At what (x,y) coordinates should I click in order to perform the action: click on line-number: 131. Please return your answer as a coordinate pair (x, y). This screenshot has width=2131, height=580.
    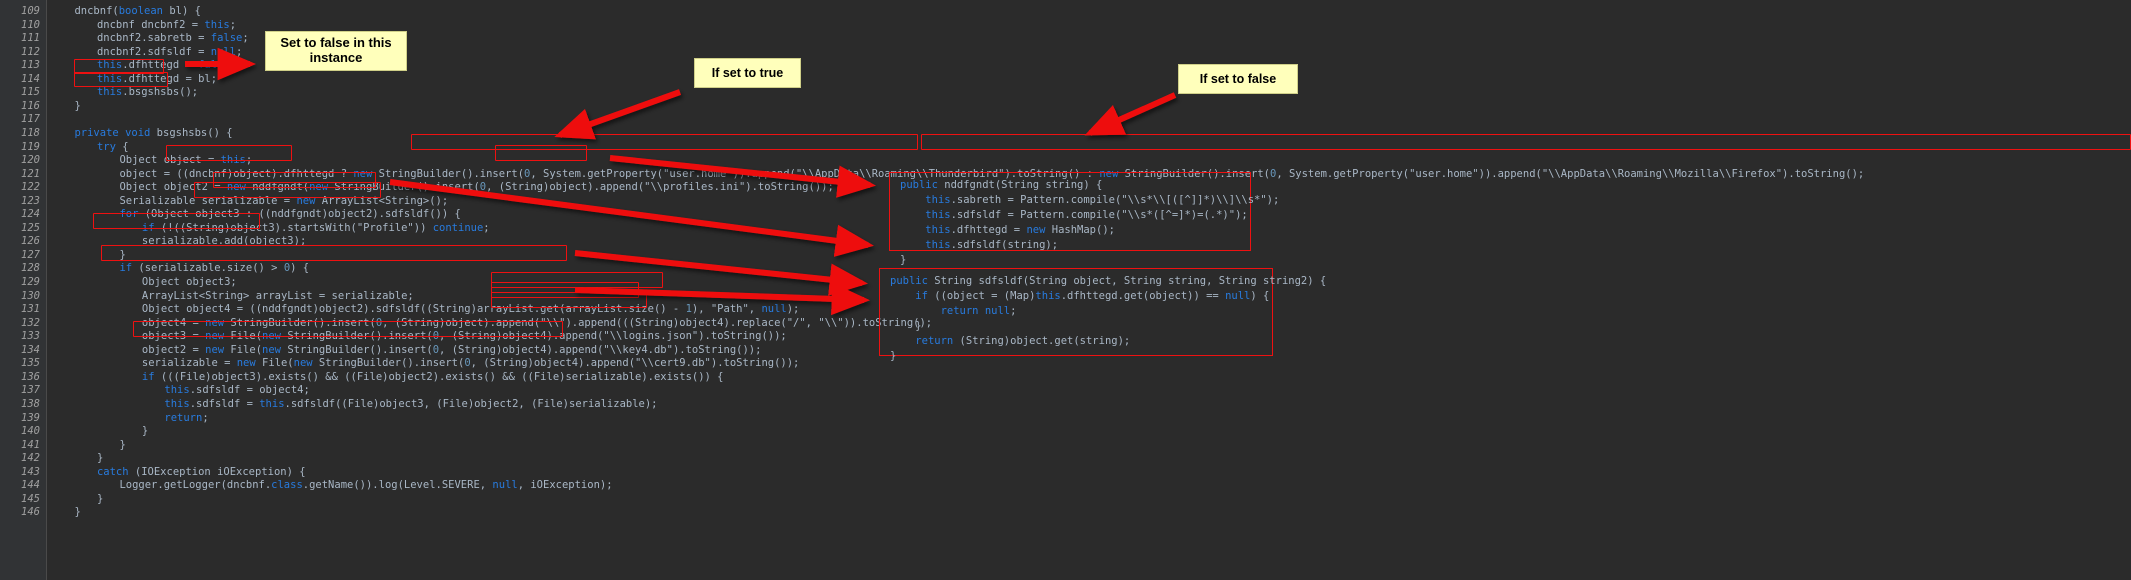
    Looking at the image, I should click on (30, 309).